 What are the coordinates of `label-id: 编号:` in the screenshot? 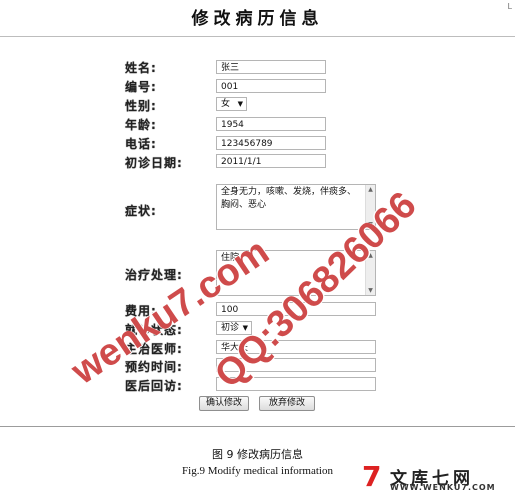 It's located at (141, 87).